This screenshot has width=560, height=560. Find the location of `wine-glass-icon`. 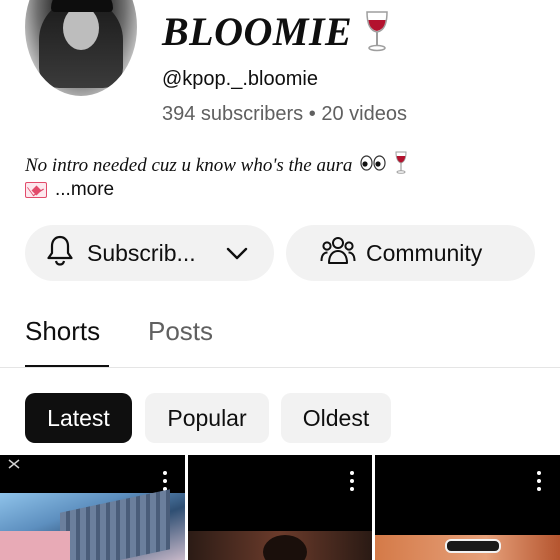

wine-glass-icon is located at coordinates (377, 32).